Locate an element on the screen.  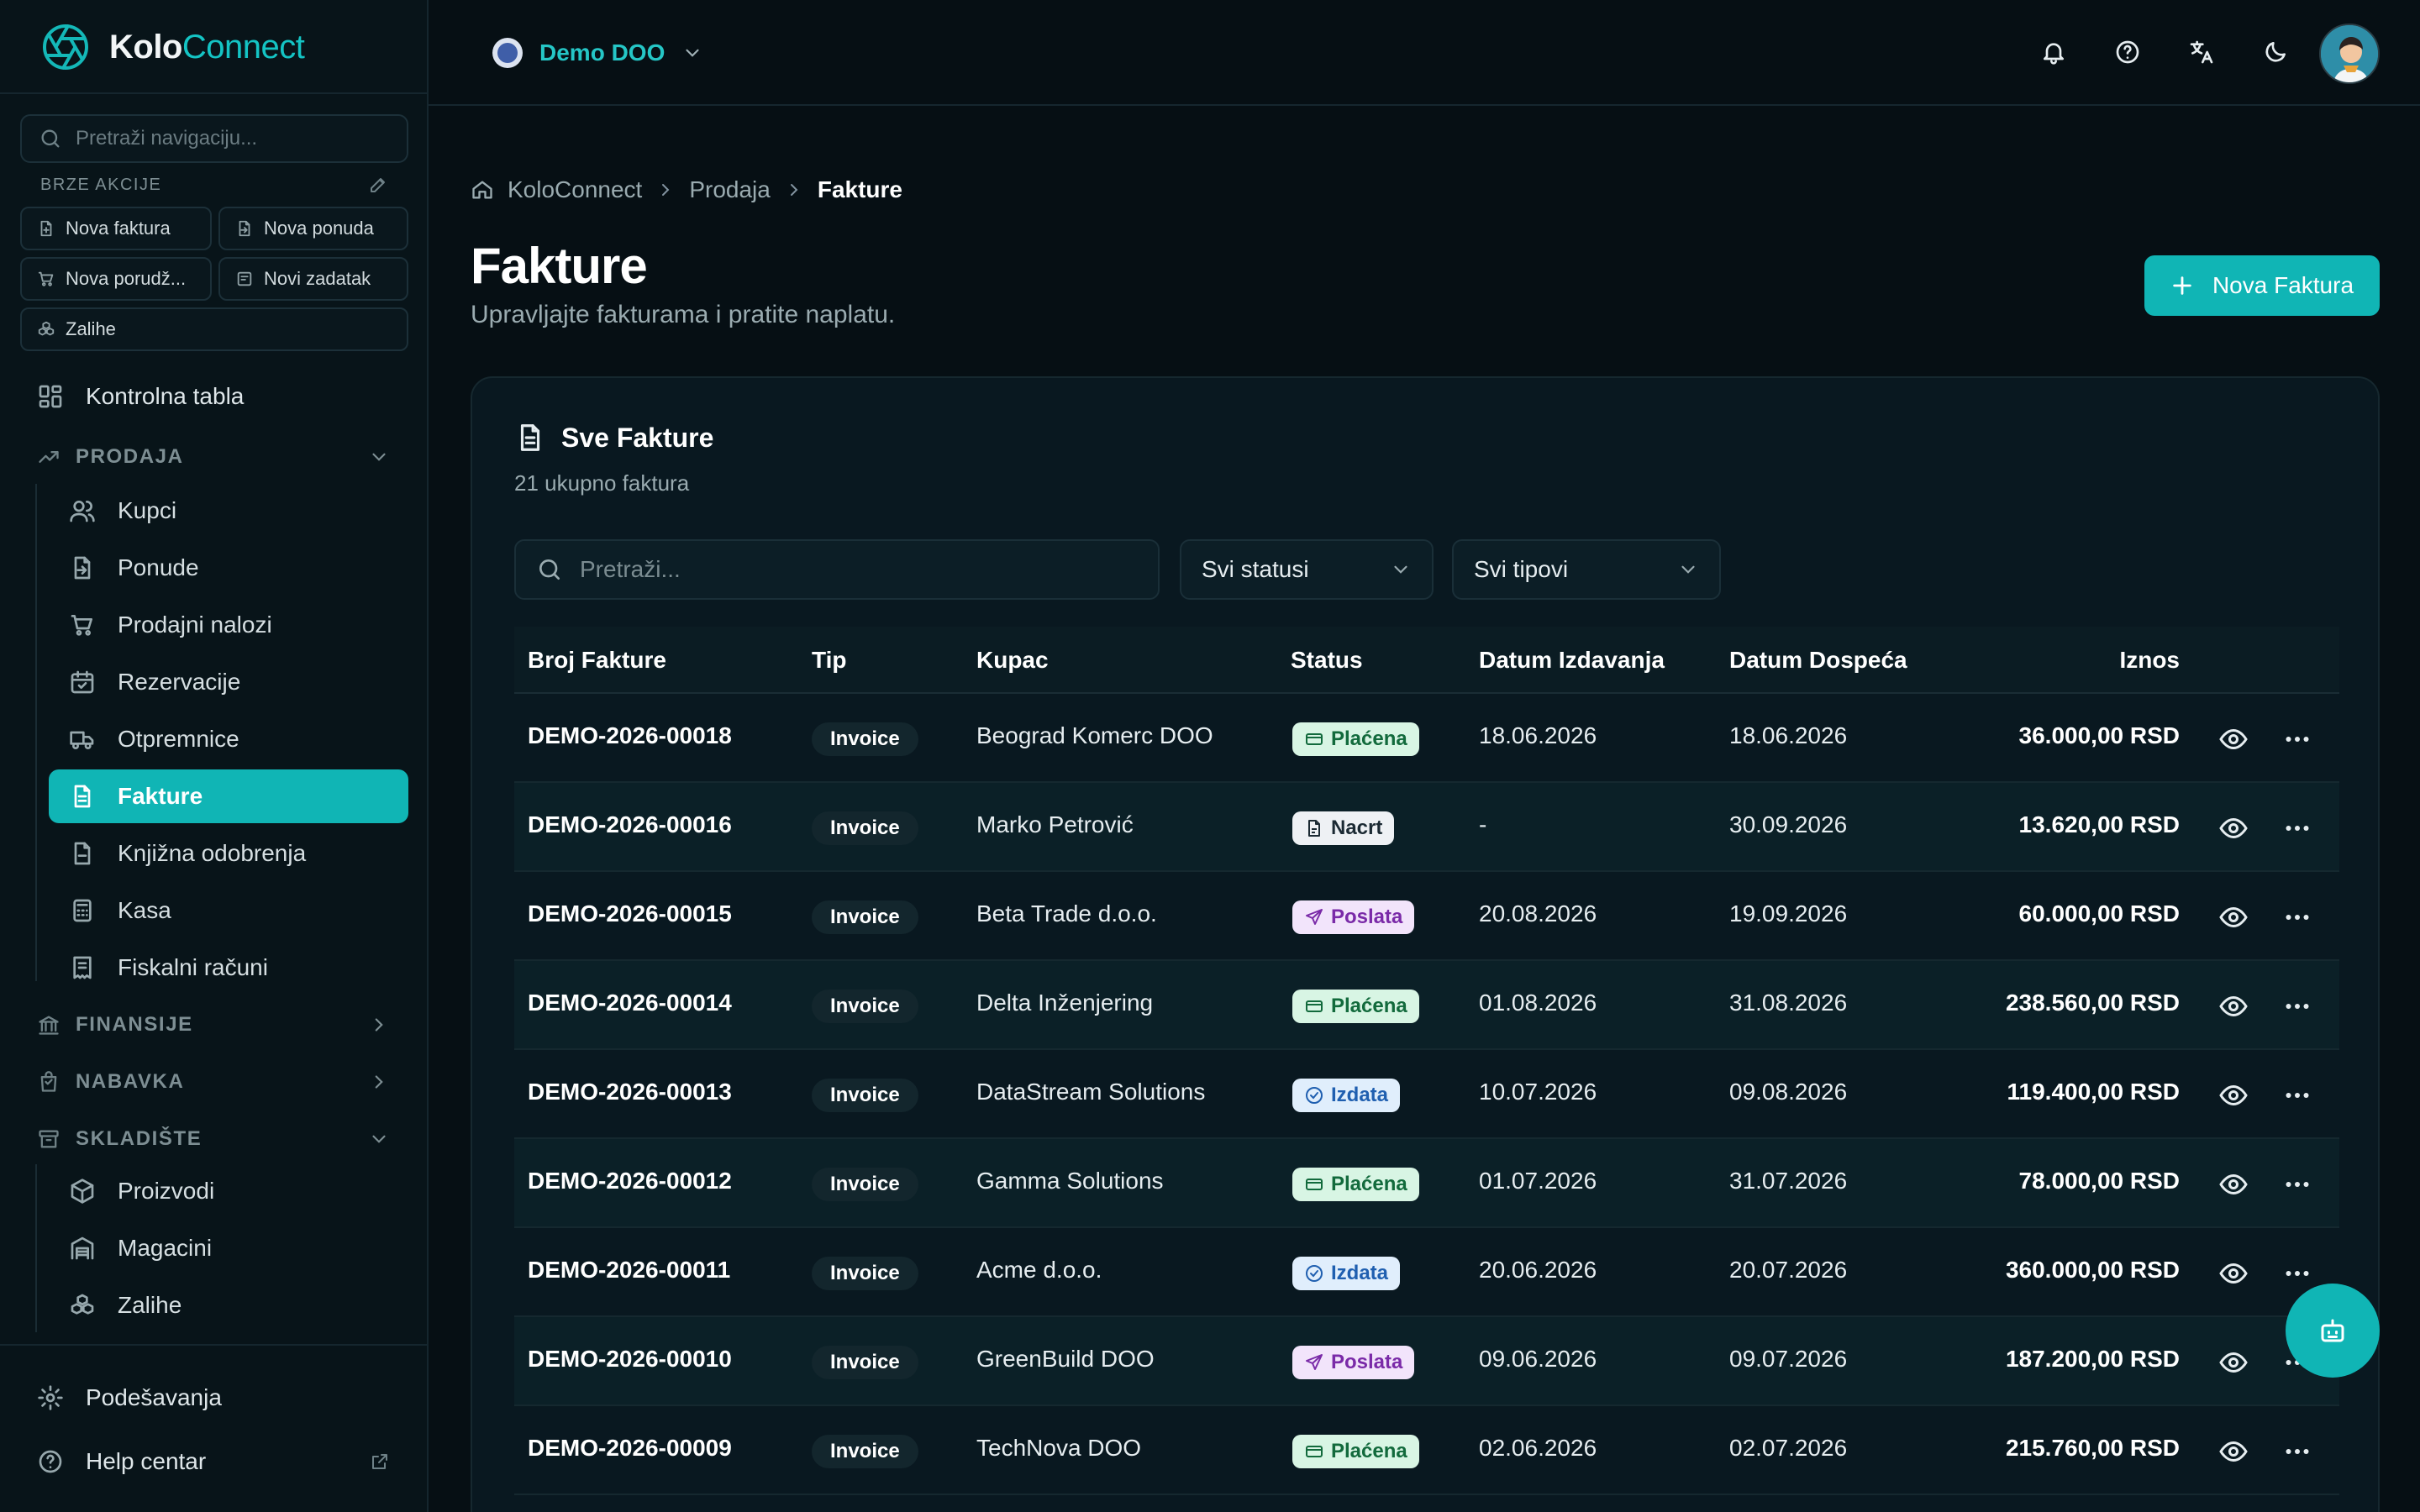
task-icon is located at coordinates (244, 279).